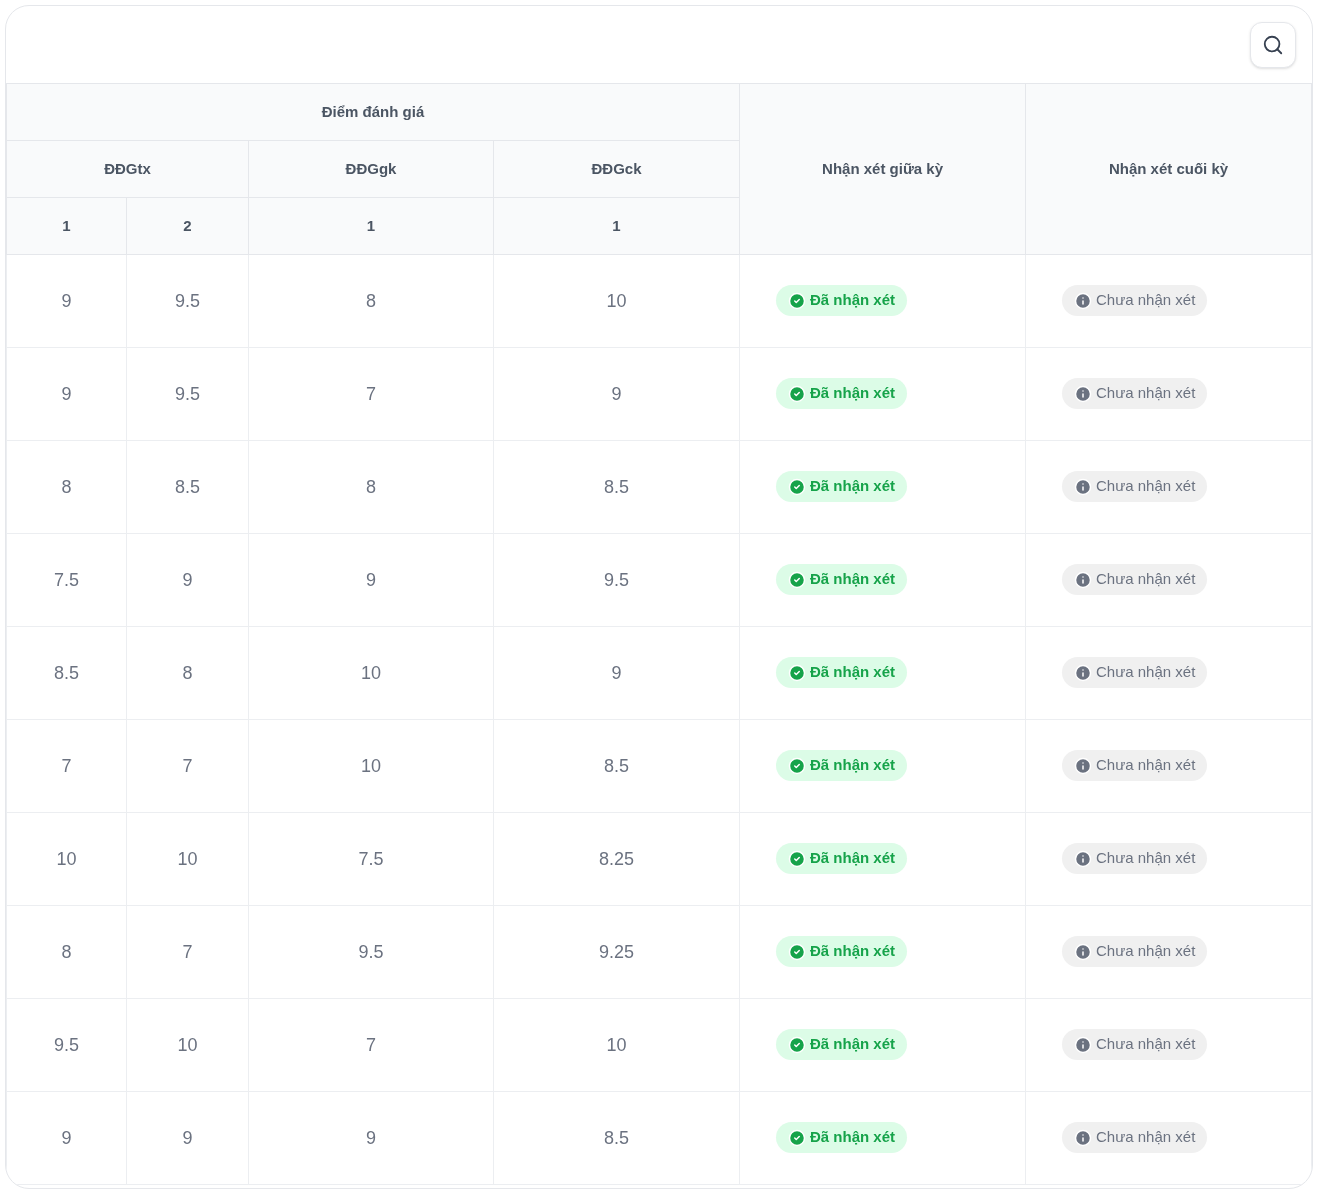 The width and height of the screenshot is (1318, 1192). I want to click on column-header: 2, so click(187, 226).